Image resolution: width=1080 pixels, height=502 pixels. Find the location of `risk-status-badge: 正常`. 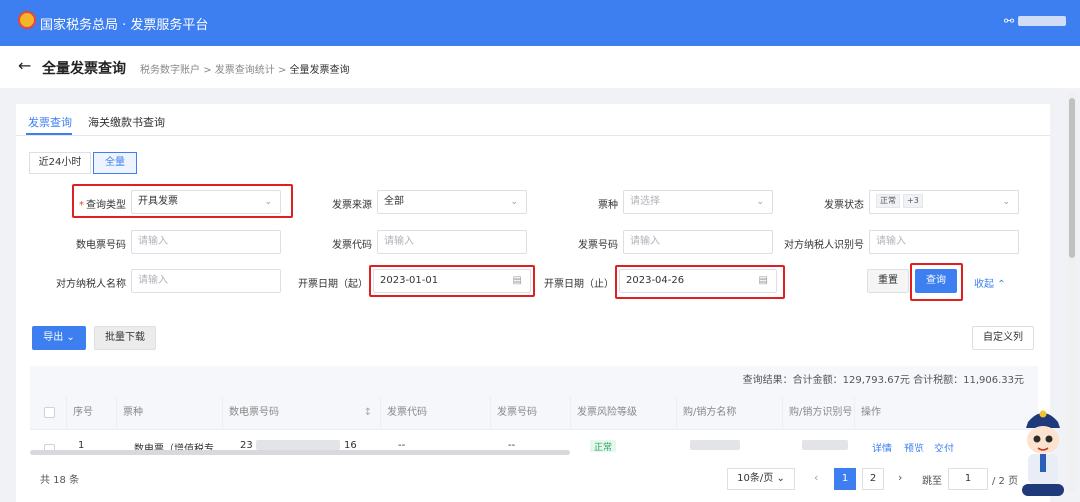

risk-status-badge: 正常 is located at coordinates (603, 446).